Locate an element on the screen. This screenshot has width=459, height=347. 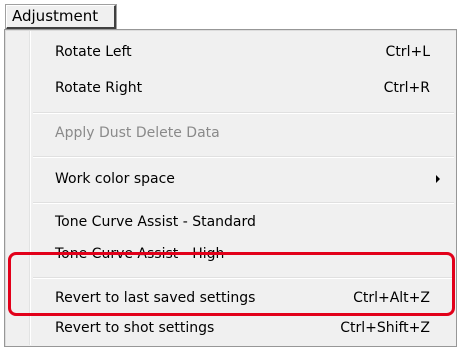
menu-item-work-color-space: Work color space is located at coordinates (247, 179).